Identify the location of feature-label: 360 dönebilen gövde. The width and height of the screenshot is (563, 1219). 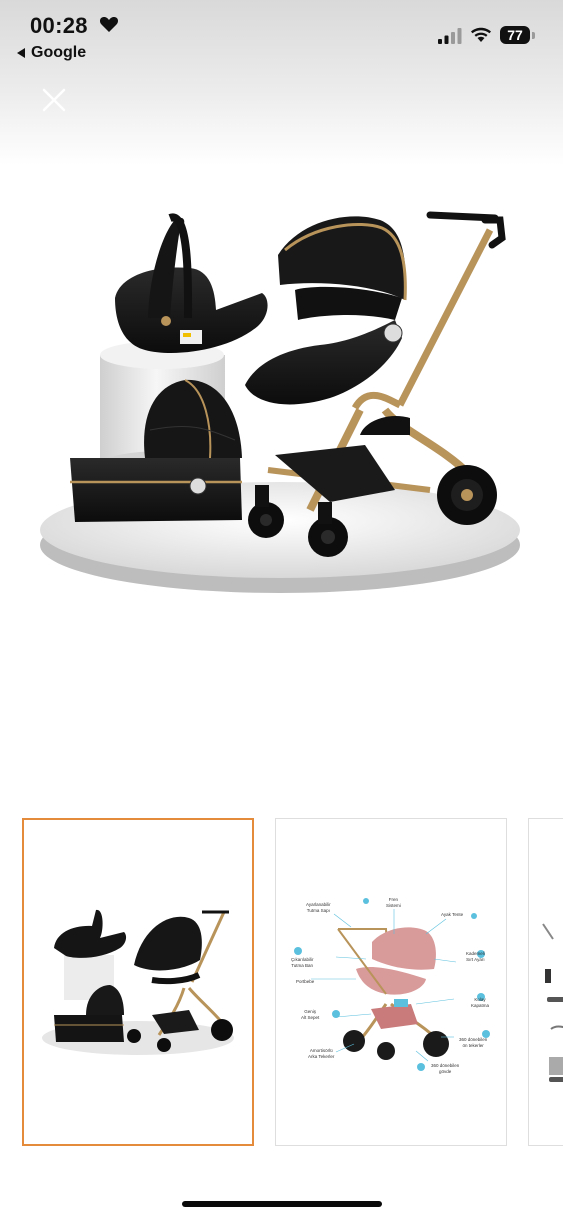
(445, 1068).